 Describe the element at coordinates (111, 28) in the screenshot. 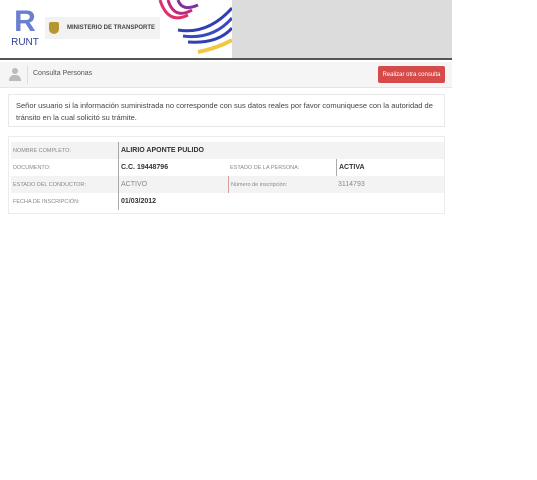

I see `ministry-name: MINISTERIO DE TRANSPORTE` at that location.